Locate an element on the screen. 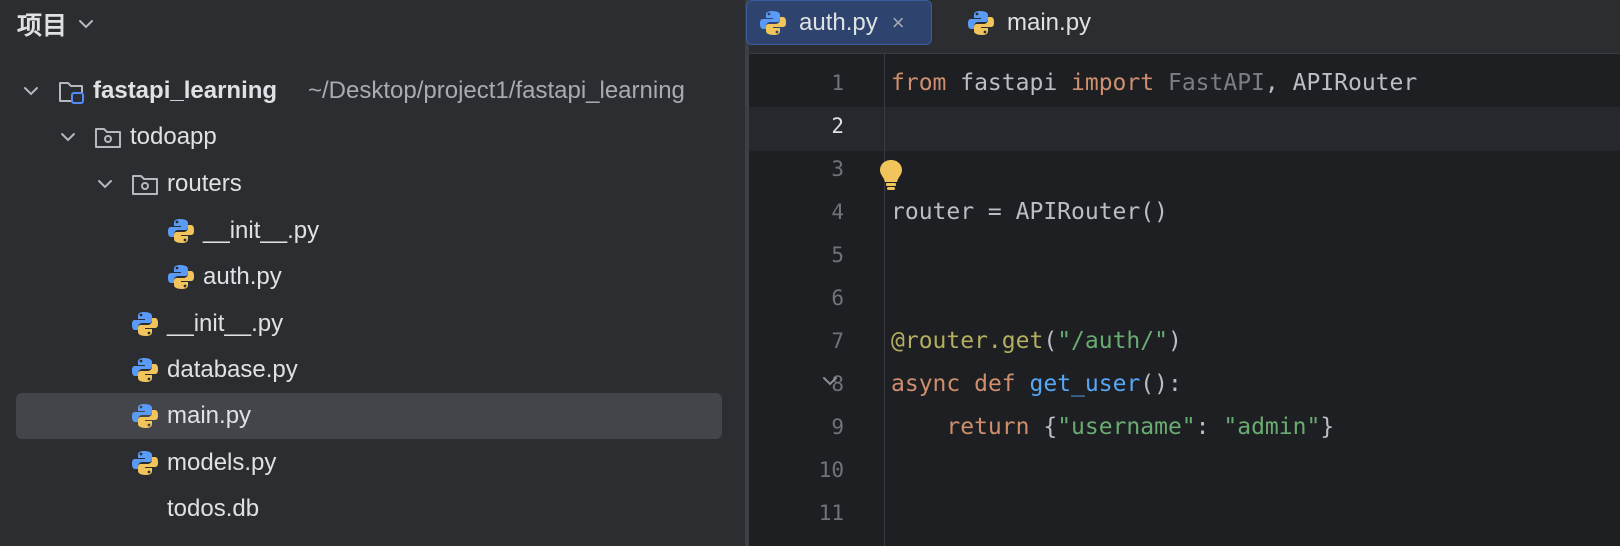 The height and width of the screenshot is (546, 1620). code-token: "username" is located at coordinates (1126, 427).